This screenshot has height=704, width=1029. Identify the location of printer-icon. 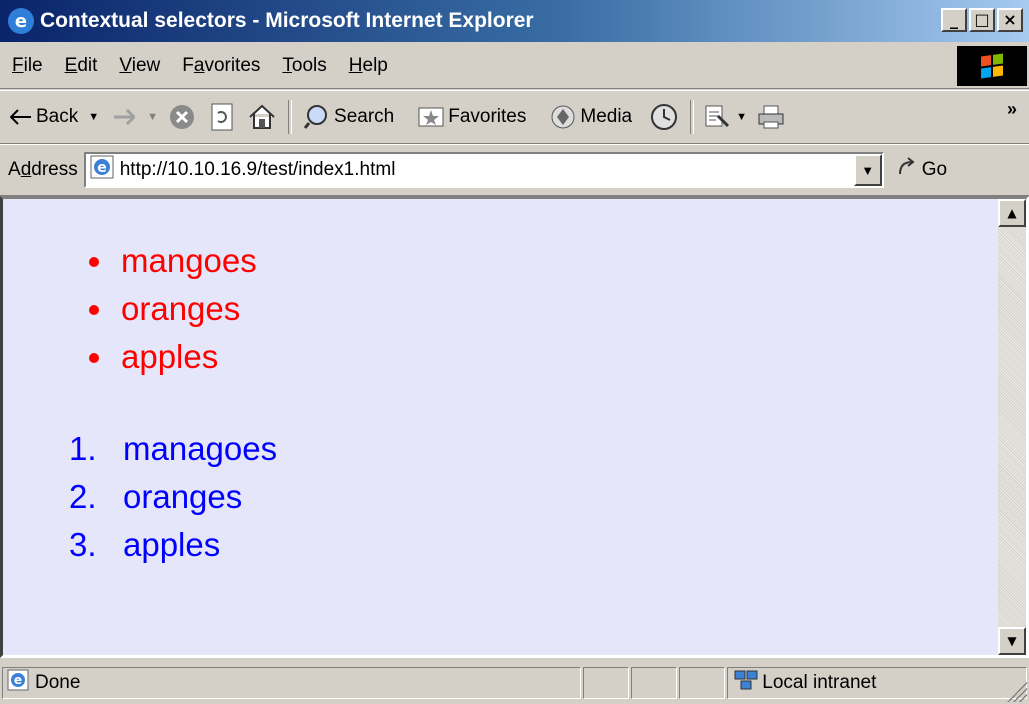
(771, 117).